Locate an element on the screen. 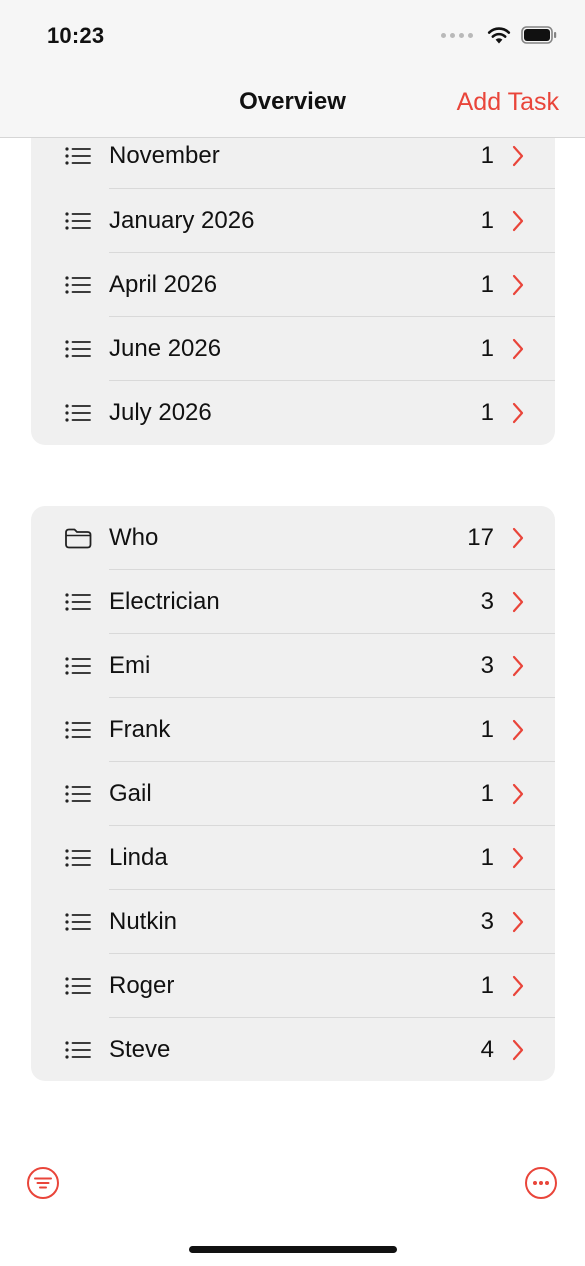 The image size is (585, 1266). navigation-bar: 10:23 Overview Add Task is located at coordinates (292, 69).